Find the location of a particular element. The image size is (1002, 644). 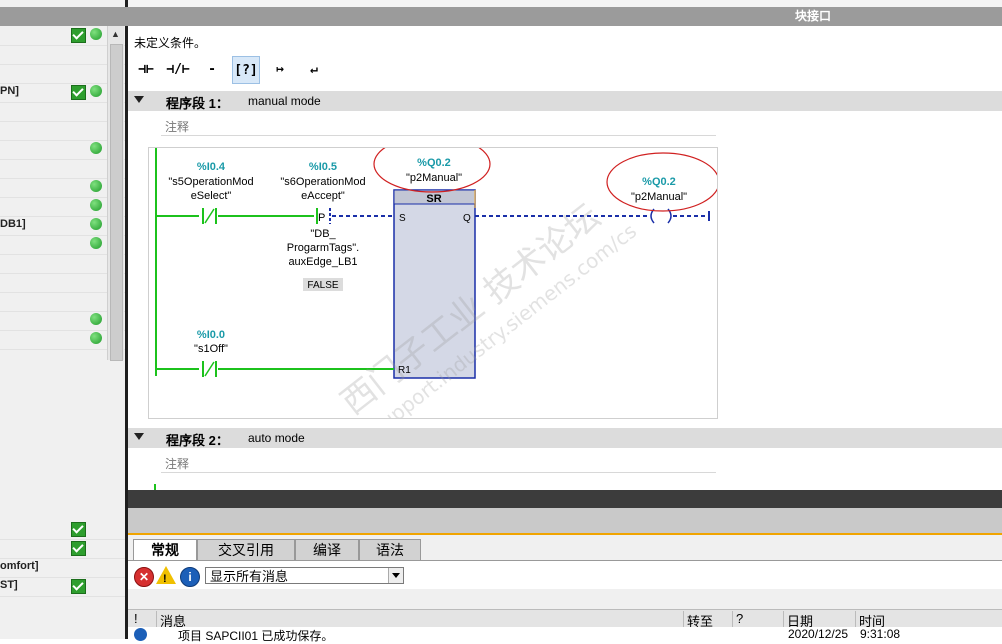

open-branch-icon: ↦ is located at coordinates (280, 70).